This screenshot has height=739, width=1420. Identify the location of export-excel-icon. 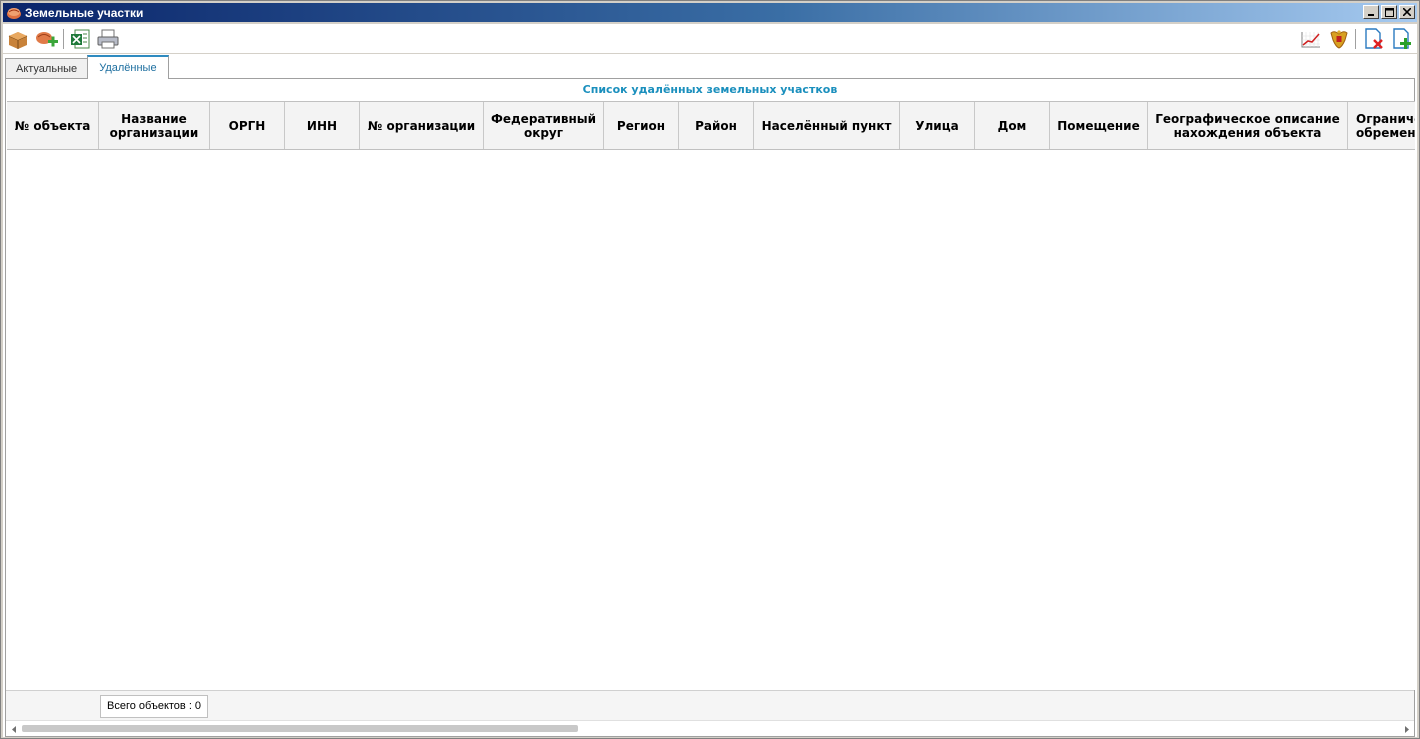
(80, 39).